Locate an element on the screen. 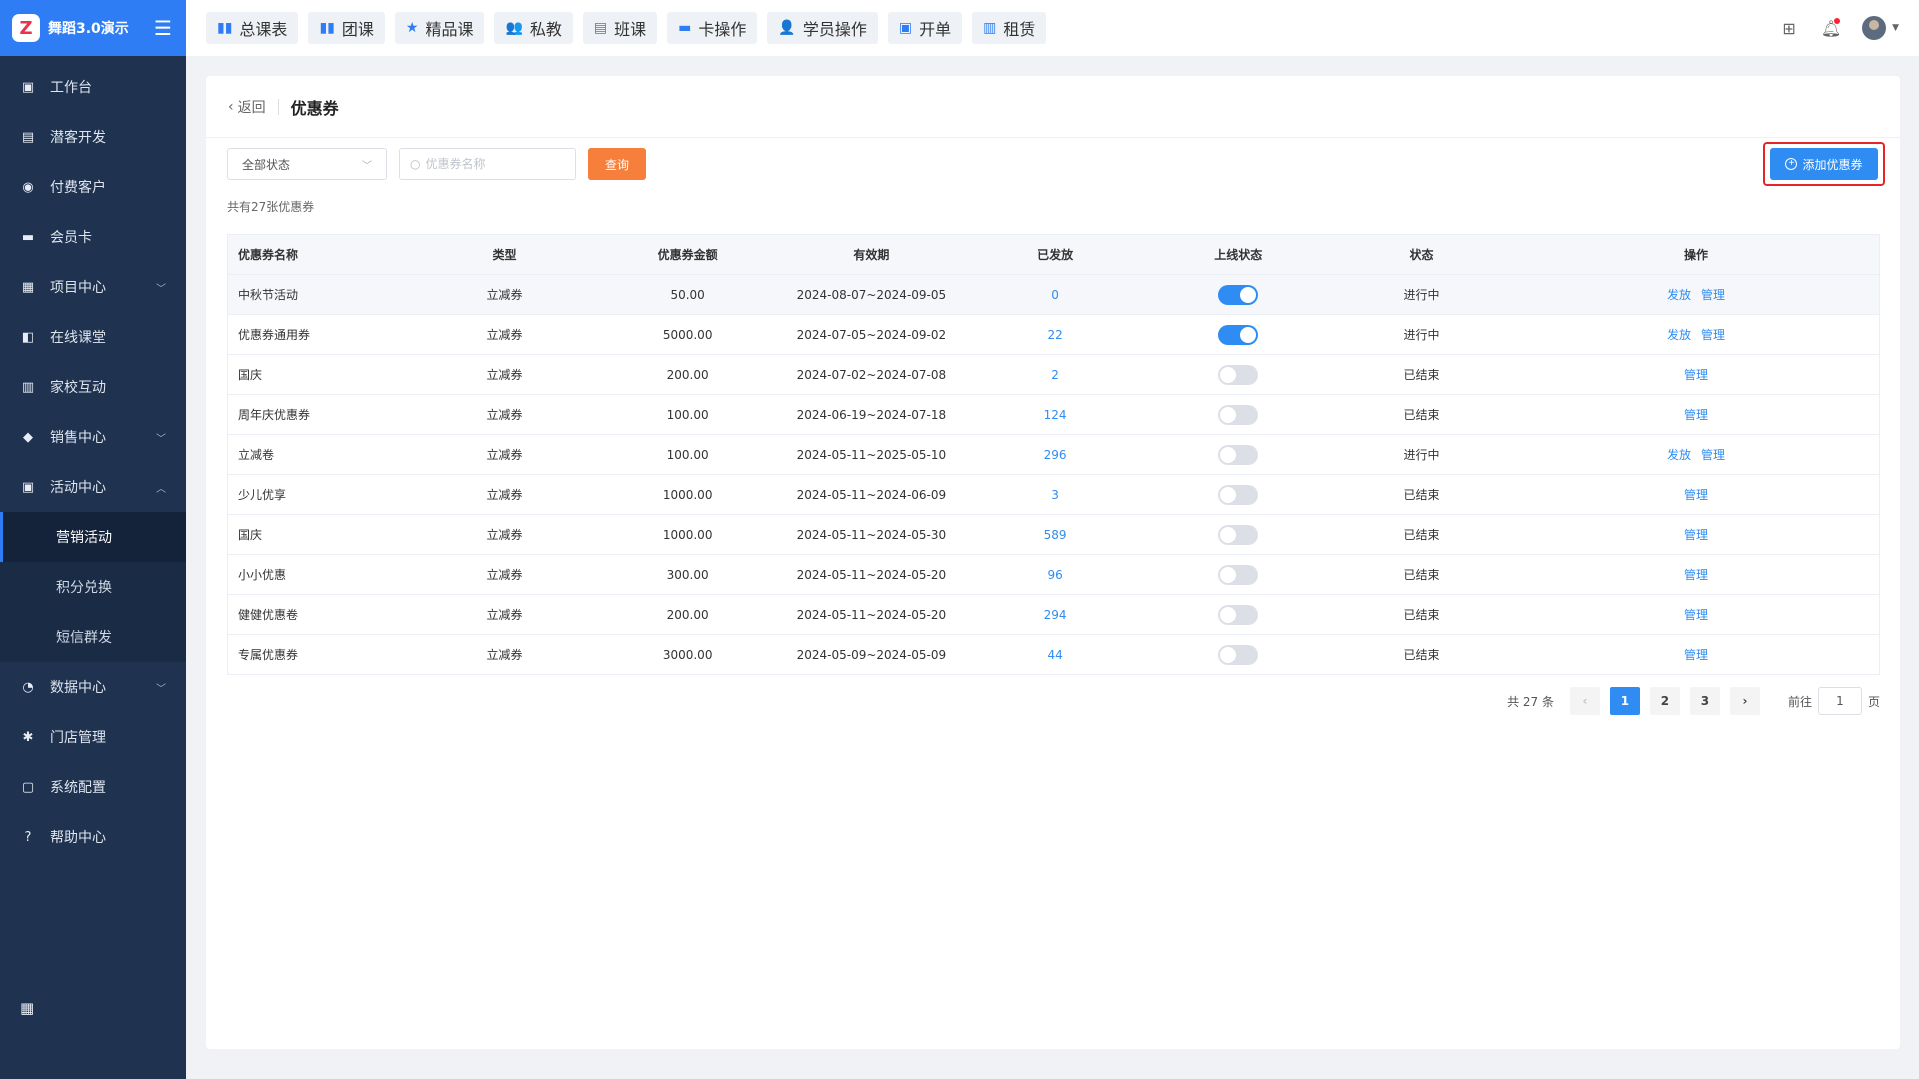 The width and height of the screenshot is (1919, 1079). status-select: 全部状态 ﹀ is located at coordinates (307, 164).